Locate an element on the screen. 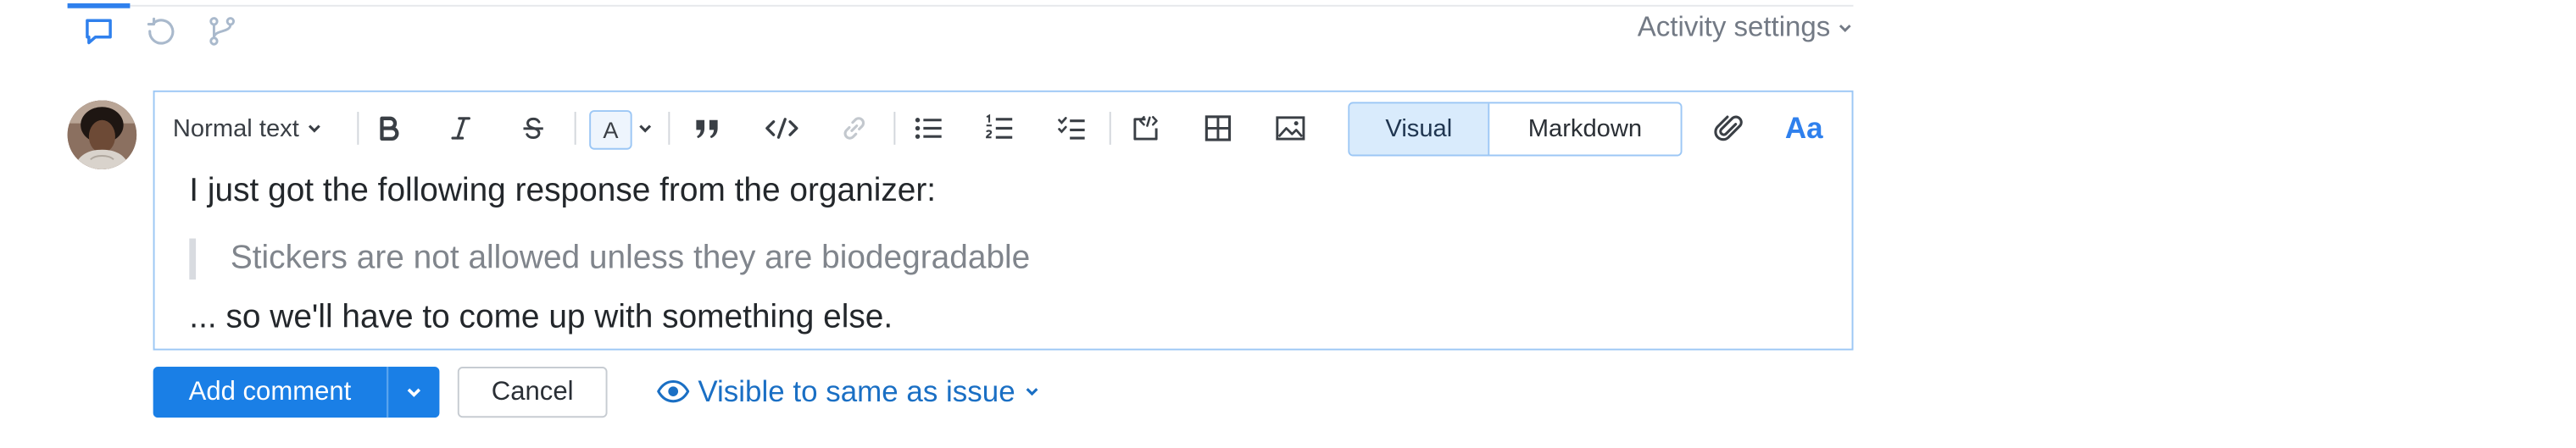 This screenshot has height=448, width=2576. block-style-label: Normal text is located at coordinates (235, 127).